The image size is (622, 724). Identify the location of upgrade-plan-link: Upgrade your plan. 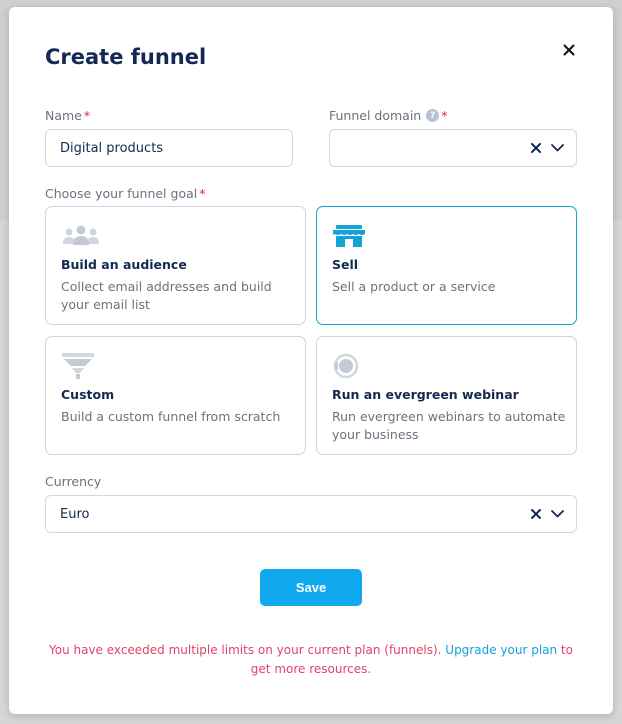
(501, 650).